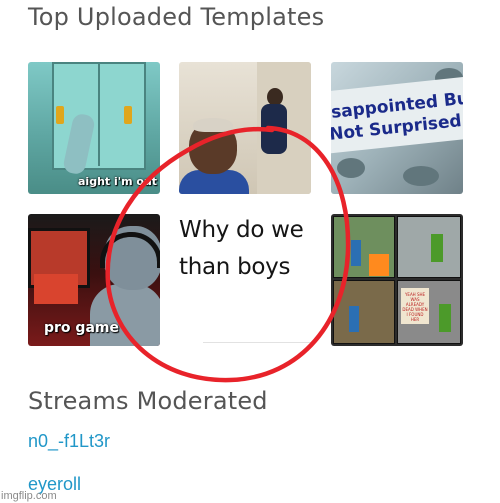 This screenshot has height=503, width=500. What do you see at coordinates (29, 496) in the screenshot?
I see `watermark: imgflip.com` at bounding box center [29, 496].